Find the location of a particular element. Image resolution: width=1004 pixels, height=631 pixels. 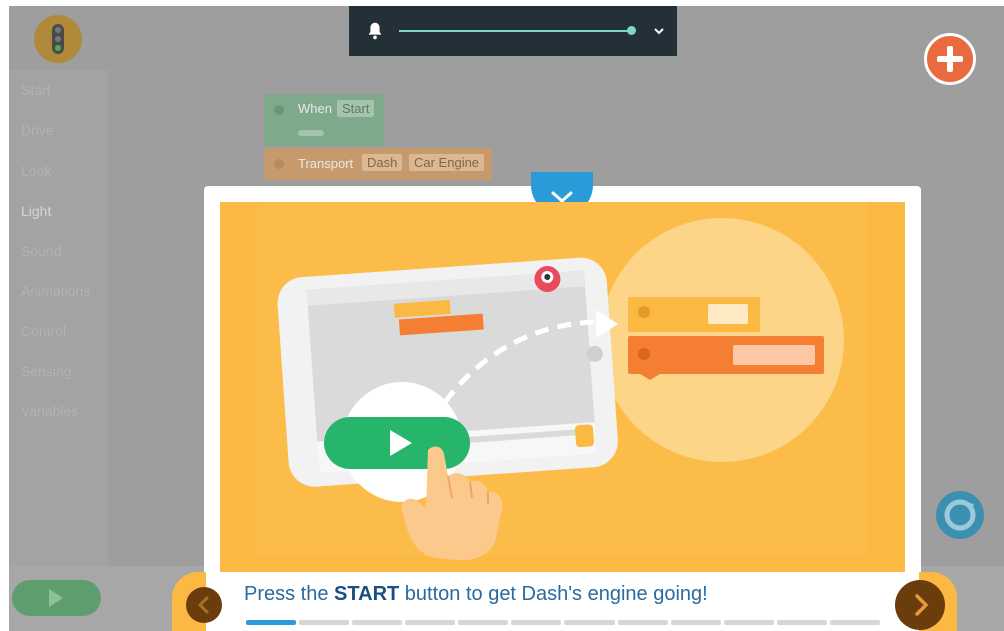

sidebar-item-variables: Variables is located at coordinates (49, 411).